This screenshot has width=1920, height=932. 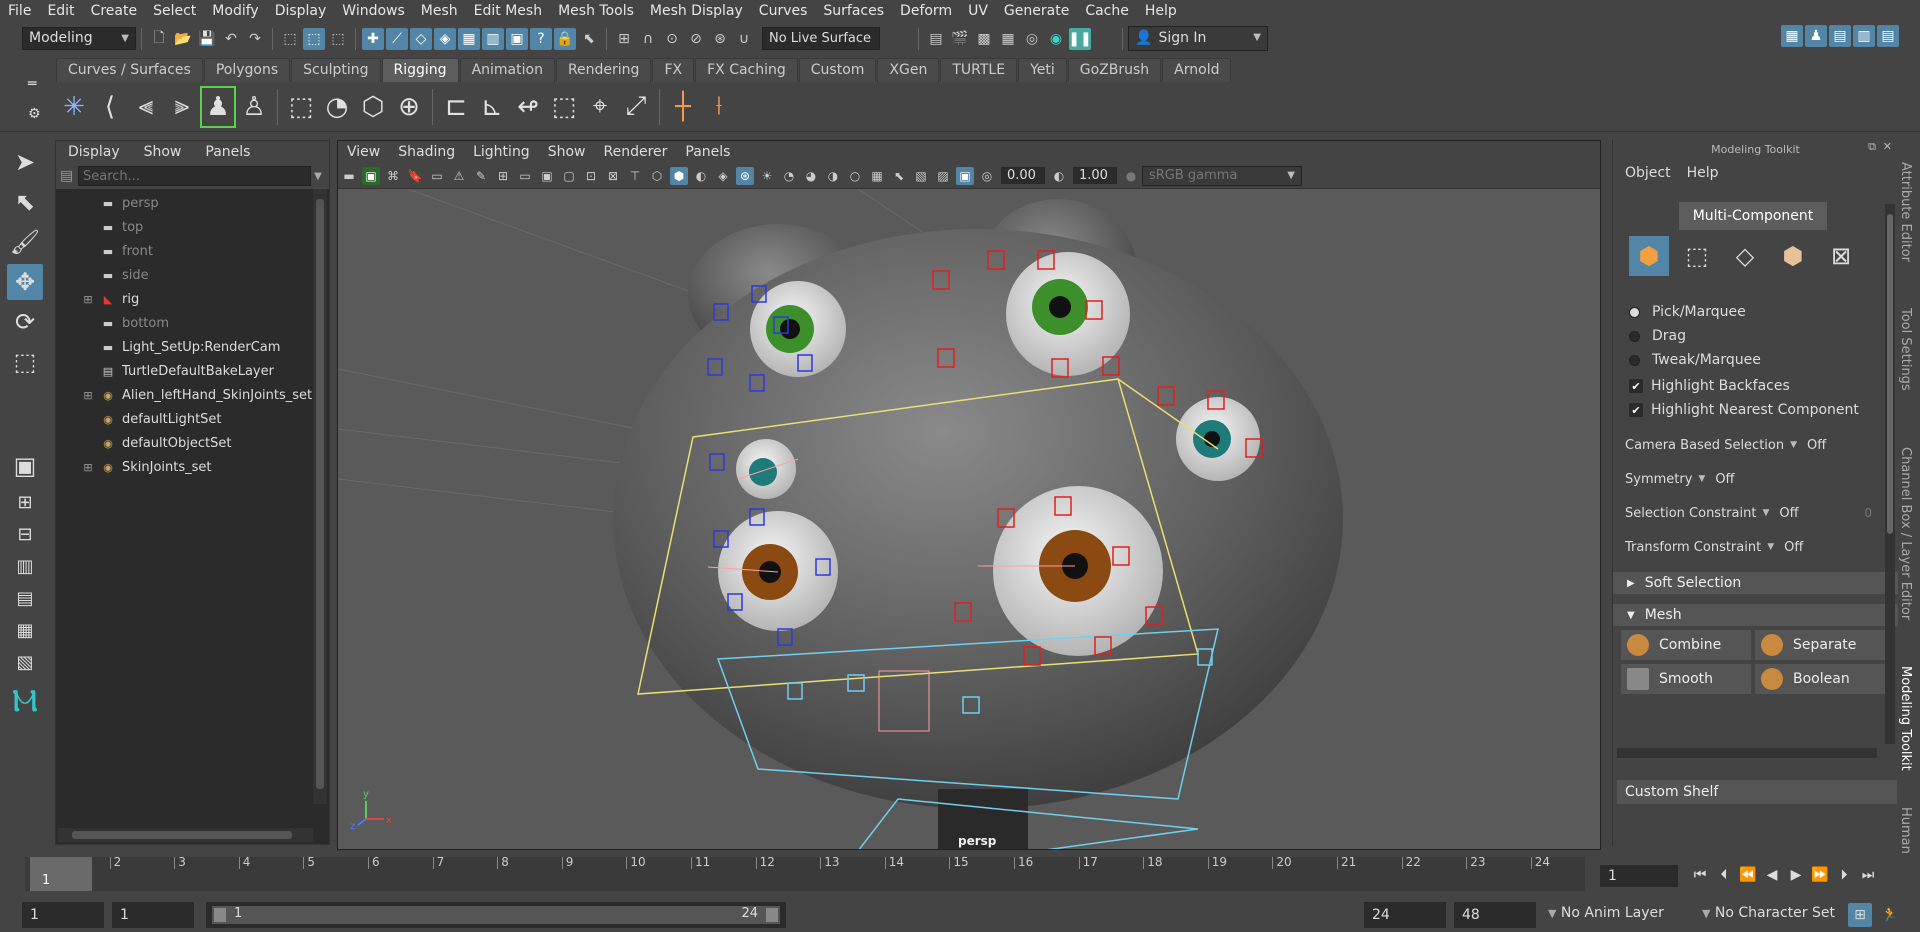 What do you see at coordinates (25, 700) in the screenshot?
I see `maya-logo-icon: Ⲙ` at bounding box center [25, 700].